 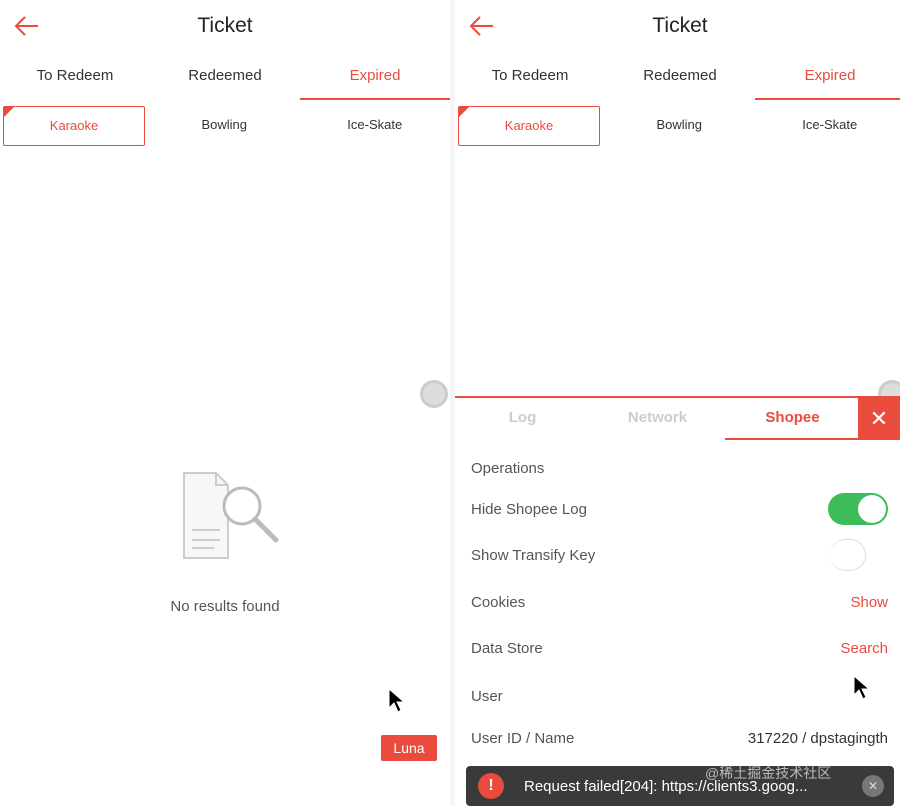 I want to click on operations-heading-row: Operations, so click(x=679, y=468).